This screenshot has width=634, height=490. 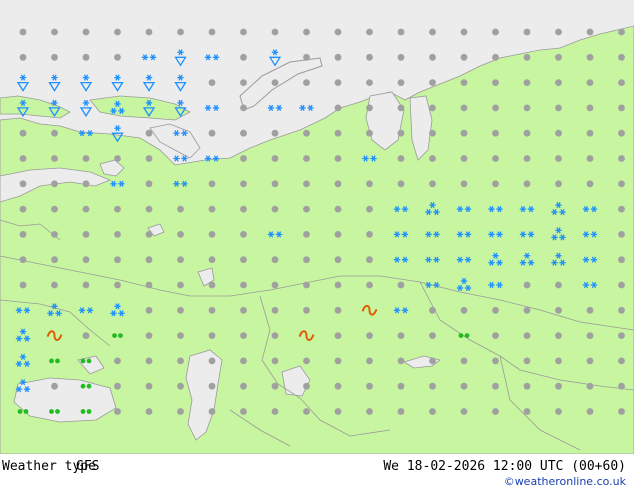 What do you see at coordinates (565, 481) in the screenshot?
I see `source-credit-link: ©weatheronline.co.uk` at bounding box center [565, 481].